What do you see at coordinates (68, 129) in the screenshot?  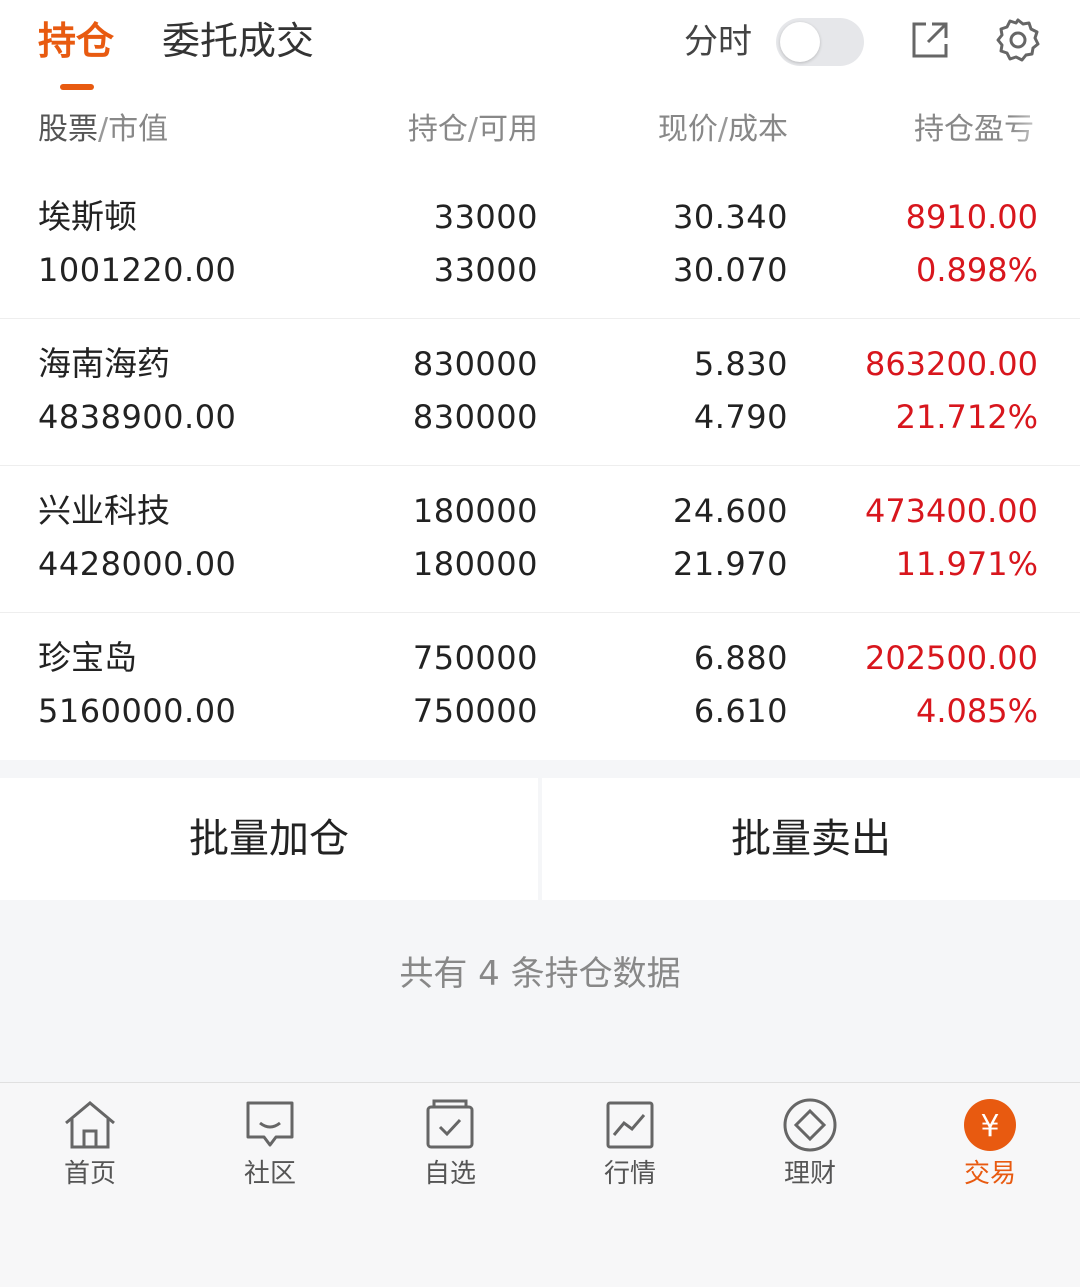 I see `header-stock: 股票` at bounding box center [68, 129].